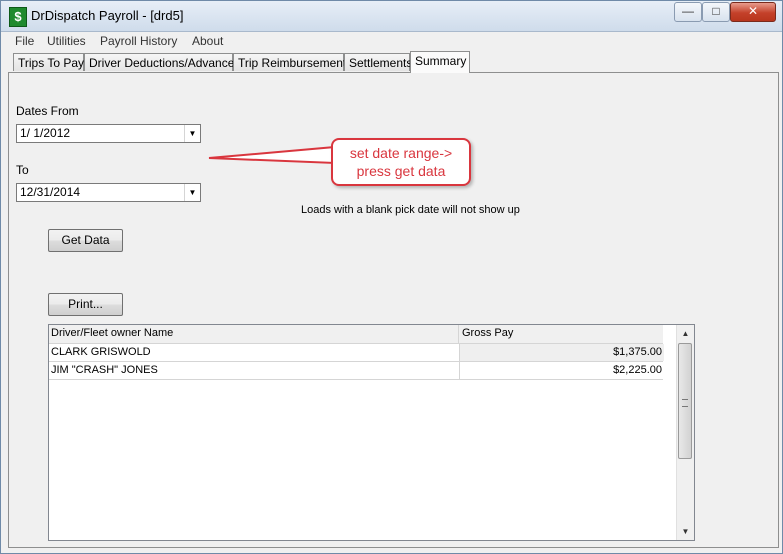  What do you see at coordinates (112, 333) in the screenshot?
I see `column-header-name: Driver/Fleet owner Name` at bounding box center [112, 333].